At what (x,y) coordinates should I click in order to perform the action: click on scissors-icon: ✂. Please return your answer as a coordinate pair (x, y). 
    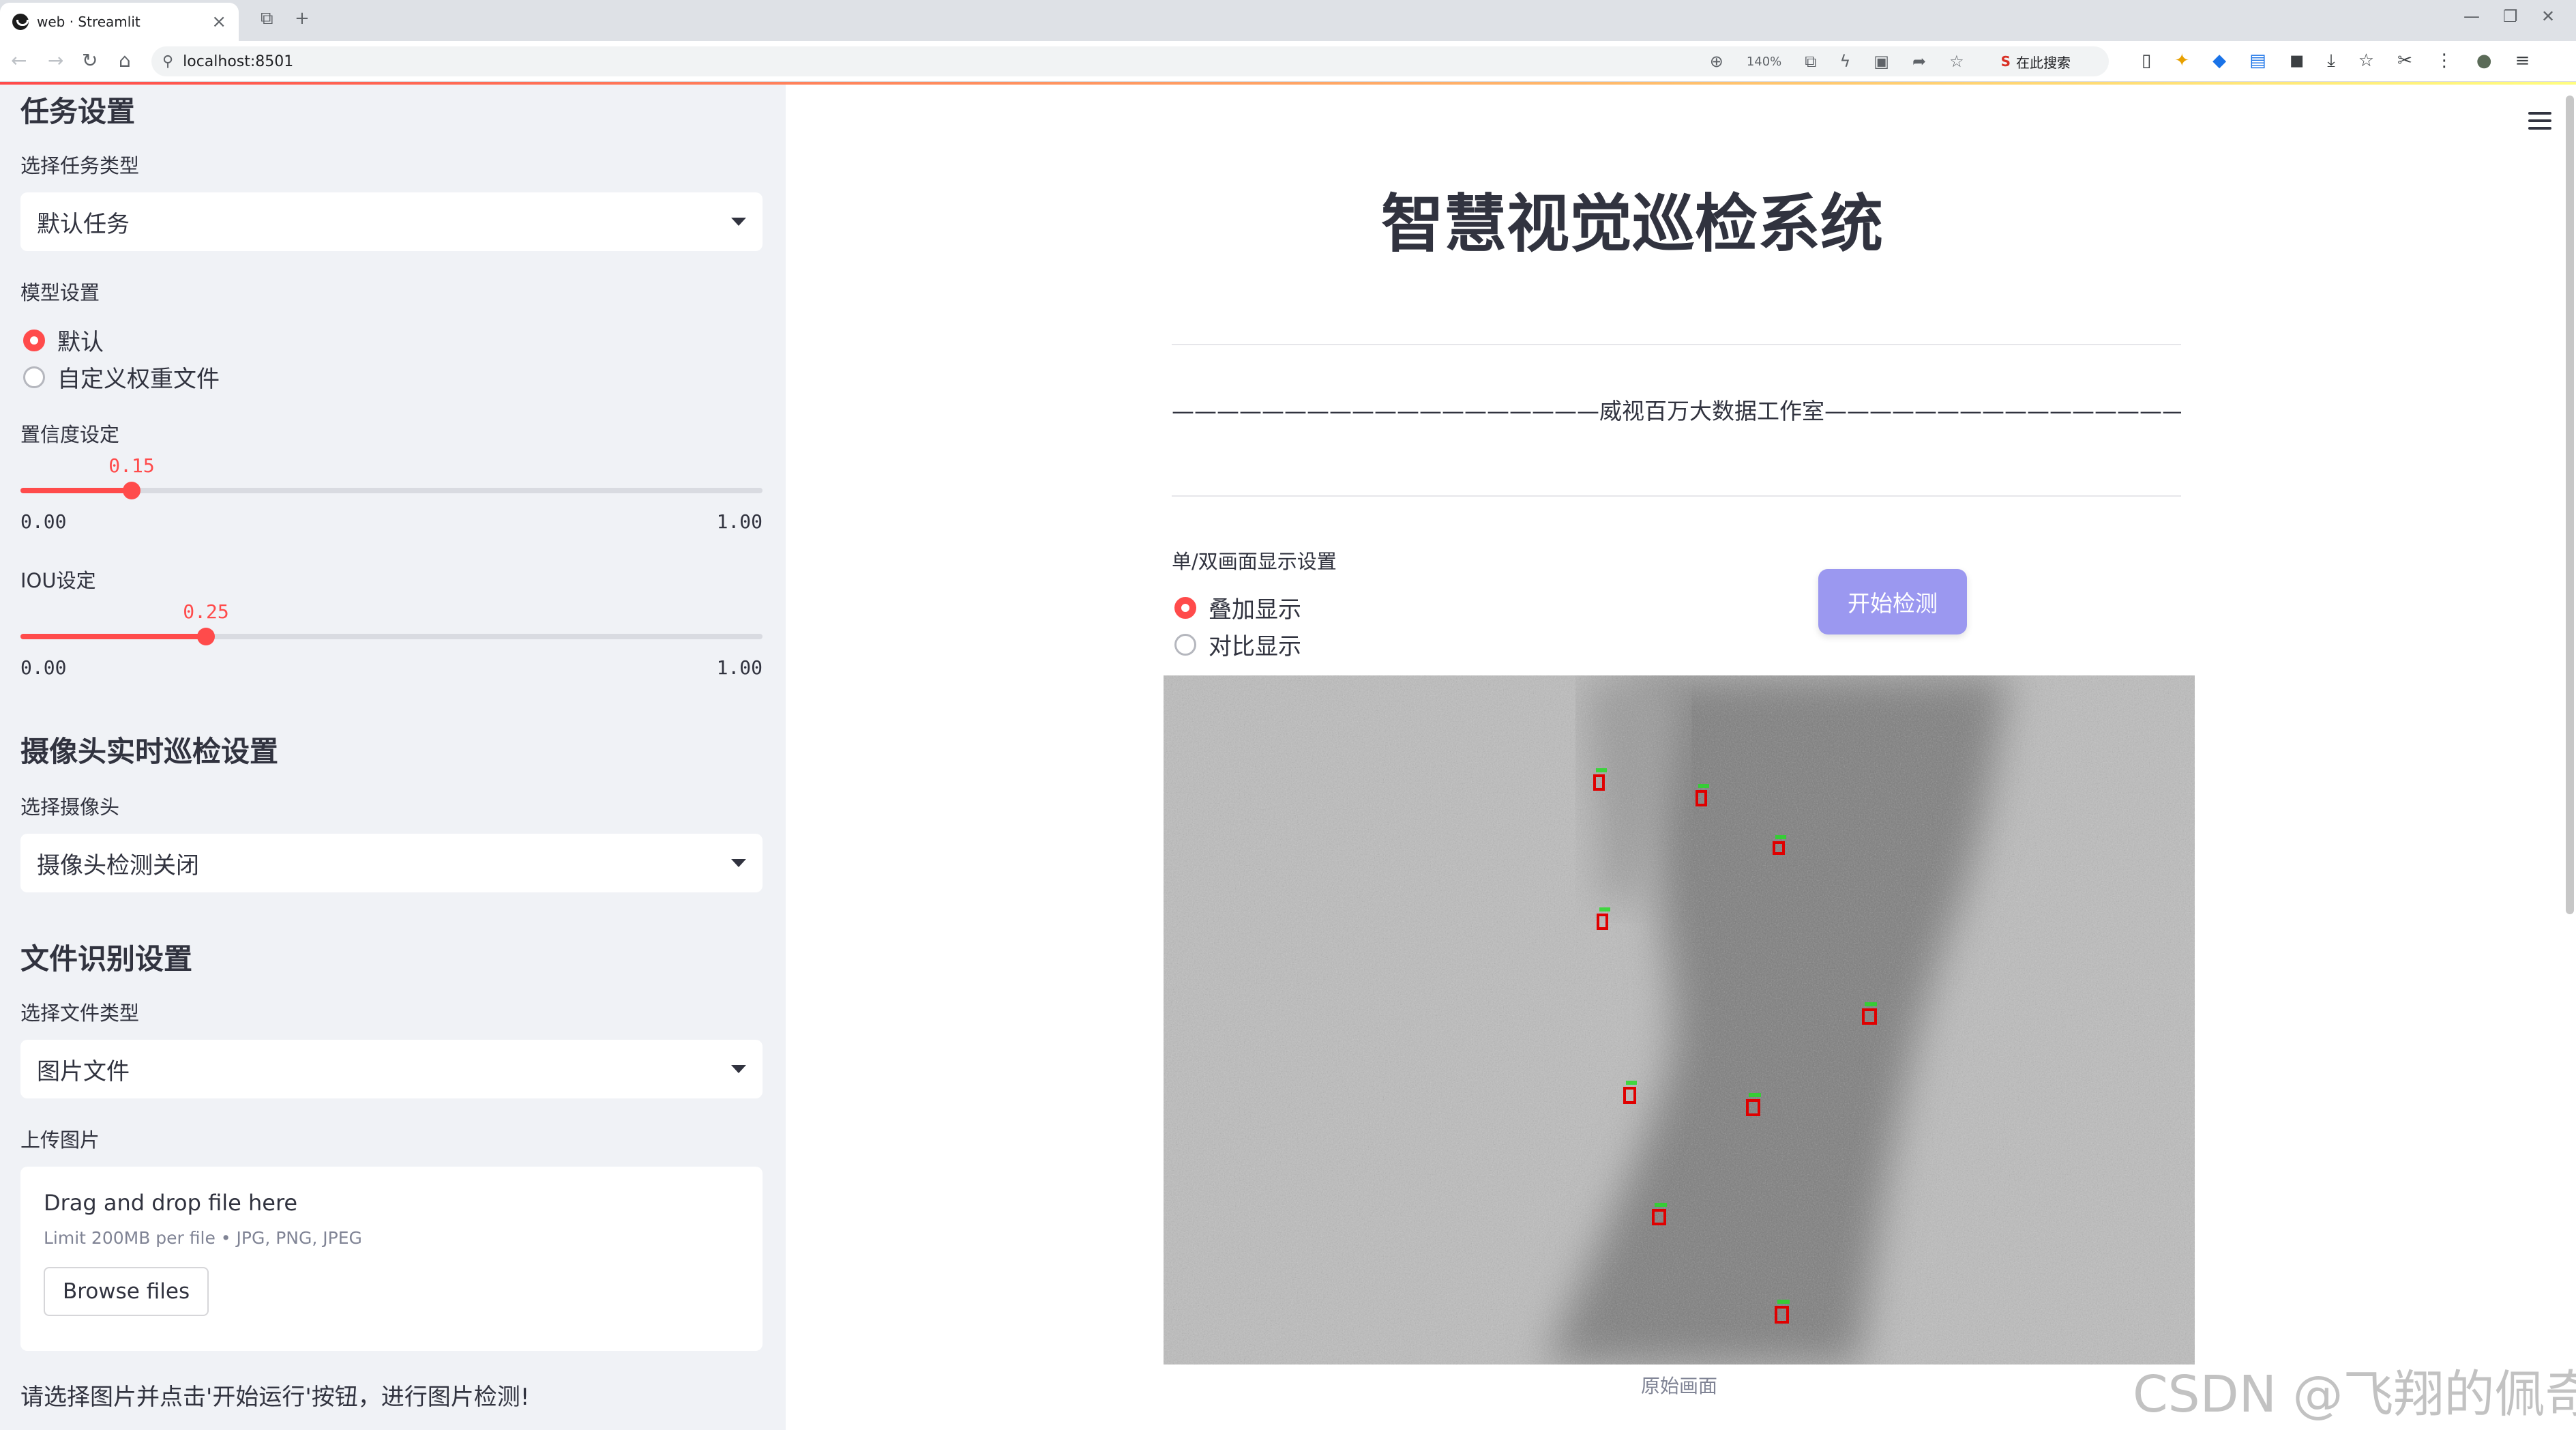
    Looking at the image, I should click on (2404, 61).